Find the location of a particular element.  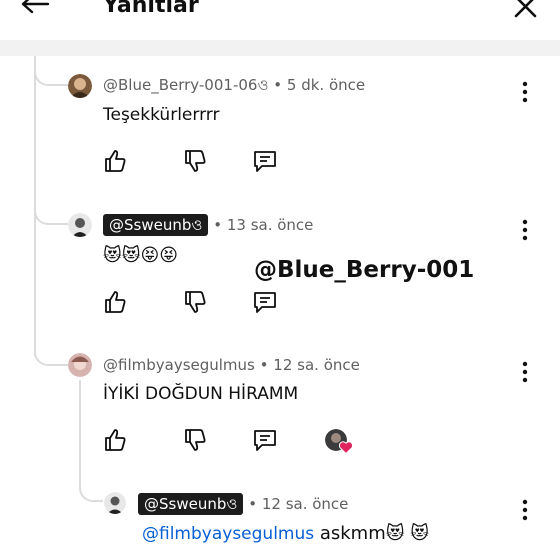

comment-text-body: askmm😻 😻 is located at coordinates (371, 533).